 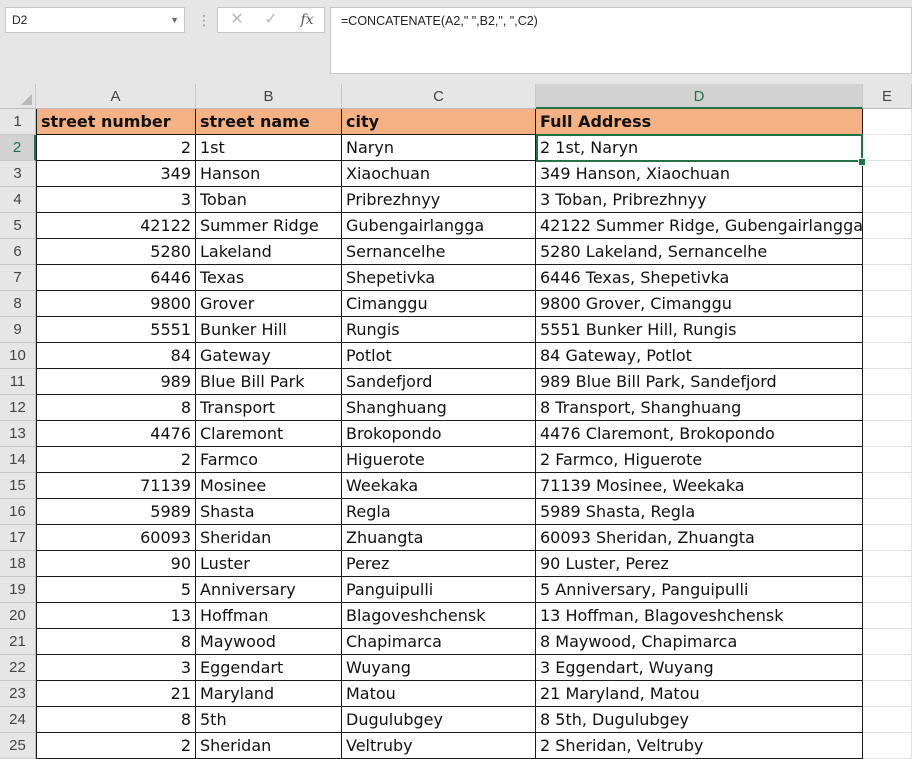 I want to click on table-cell: 5989 Shasta, Regla, so click(x=699, y=512).